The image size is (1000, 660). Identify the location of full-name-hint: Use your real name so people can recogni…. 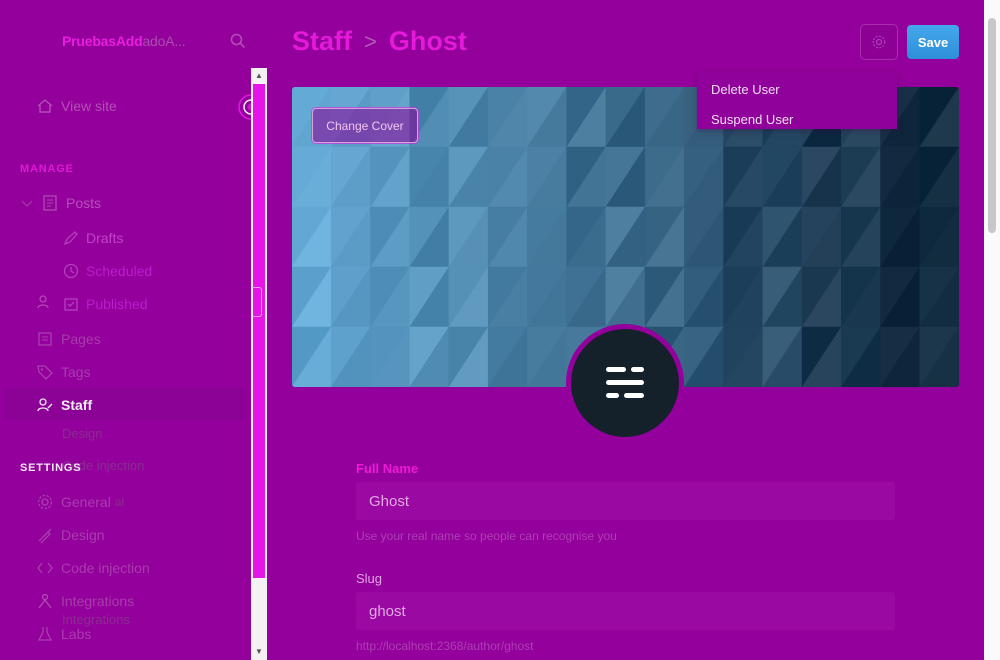
(486, 536).